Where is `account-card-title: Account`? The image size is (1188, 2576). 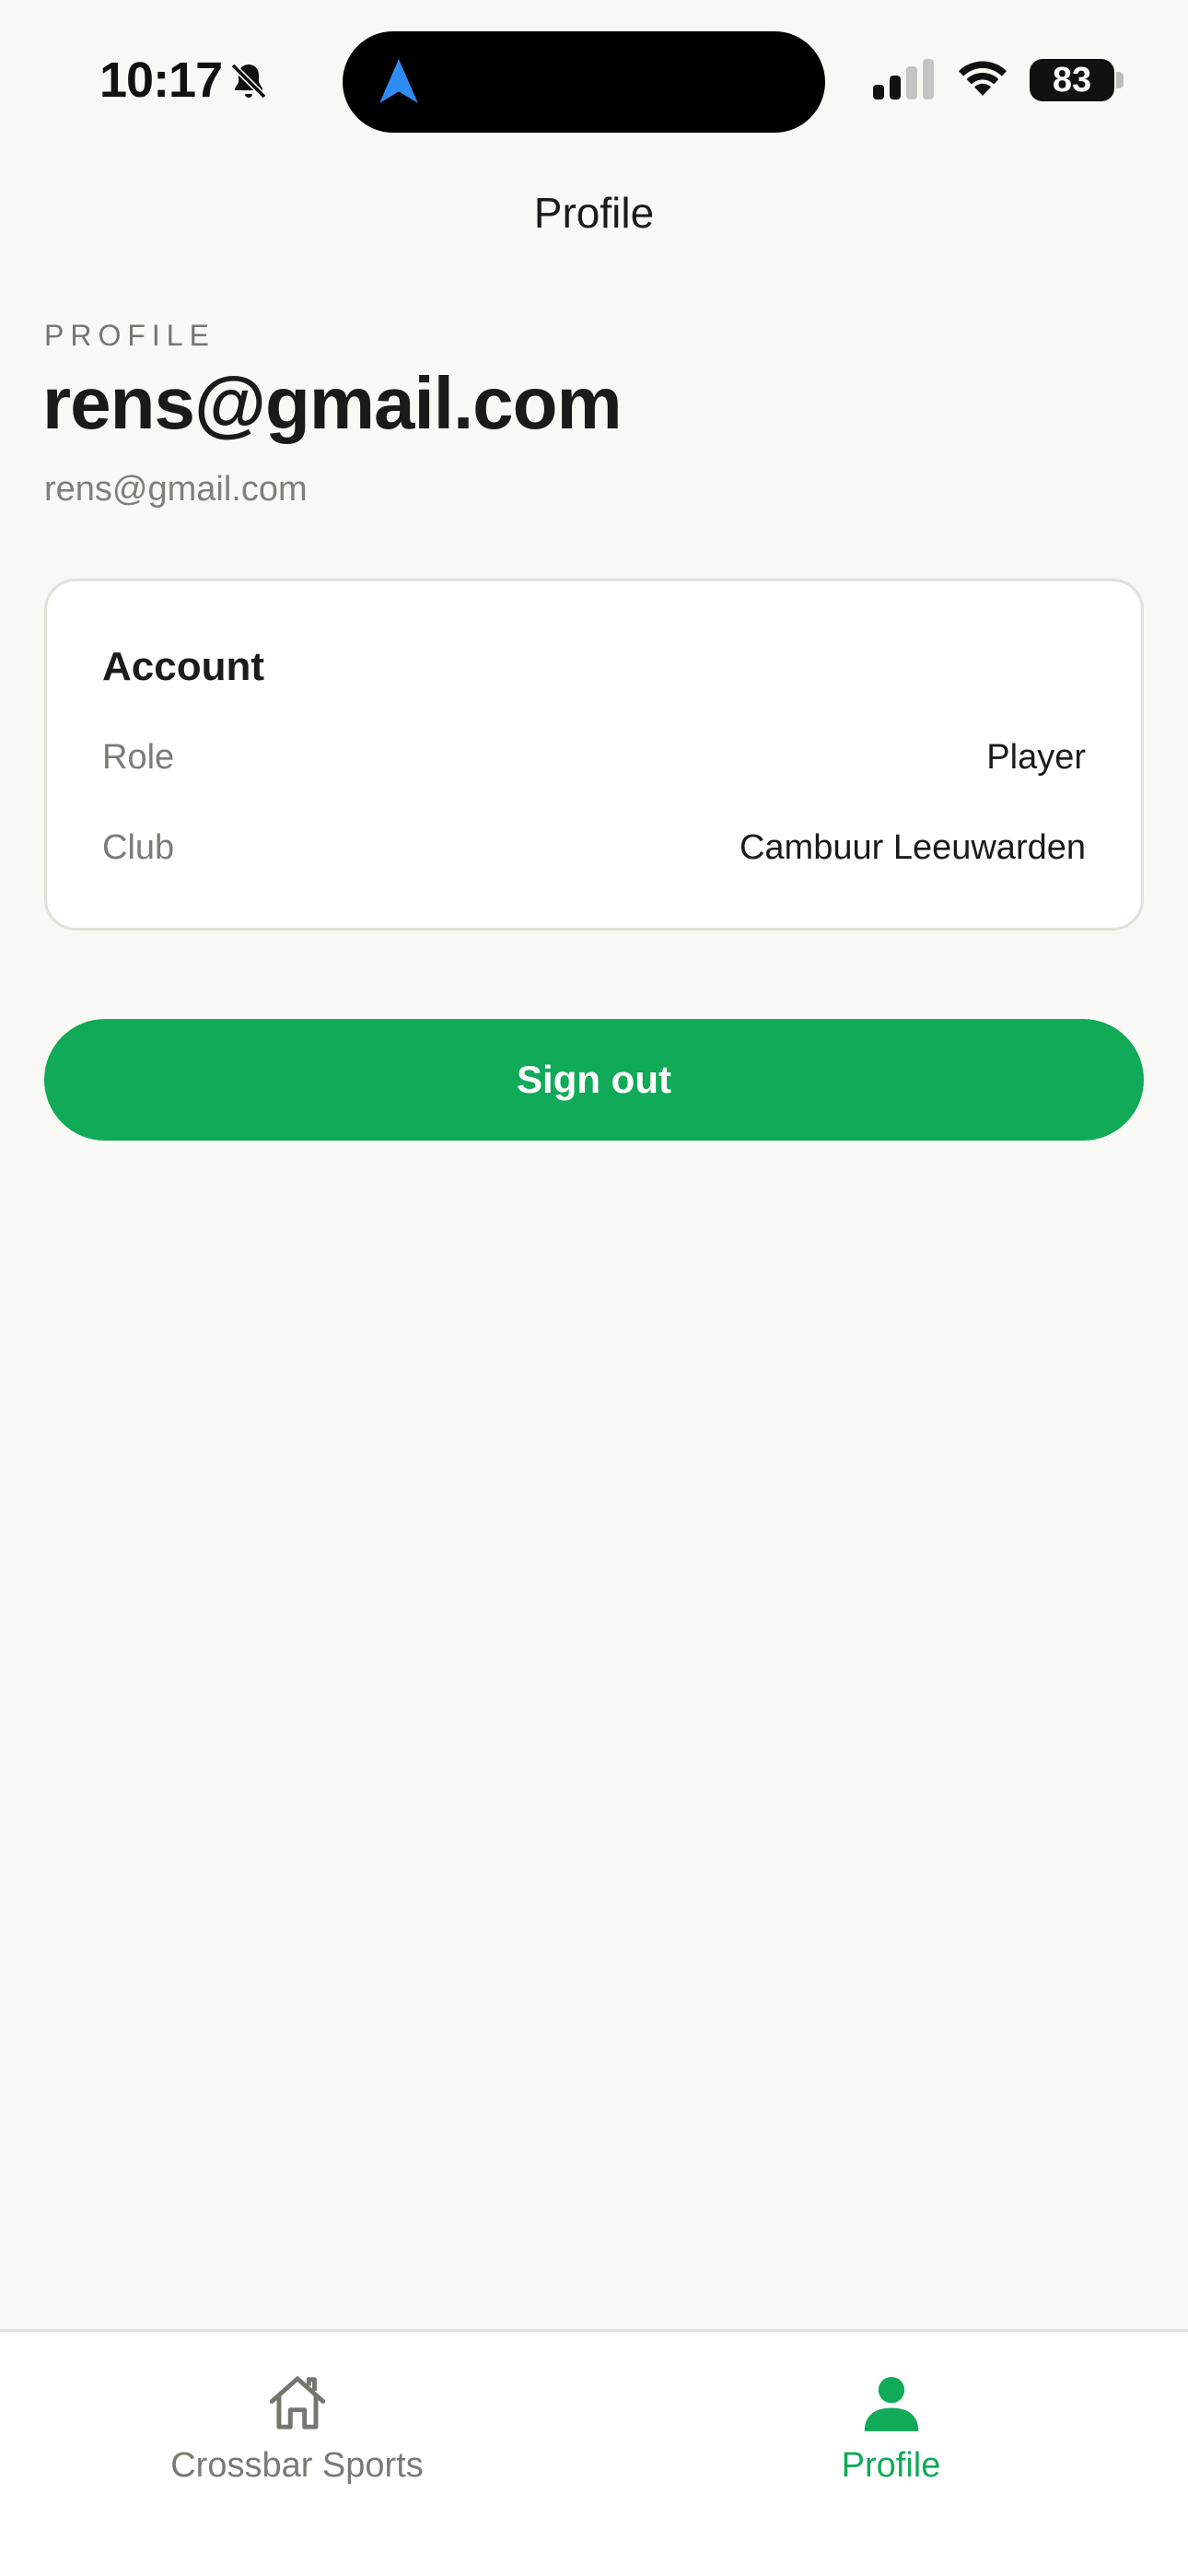
account-card-title: Account is located at coordinates (183, 667).